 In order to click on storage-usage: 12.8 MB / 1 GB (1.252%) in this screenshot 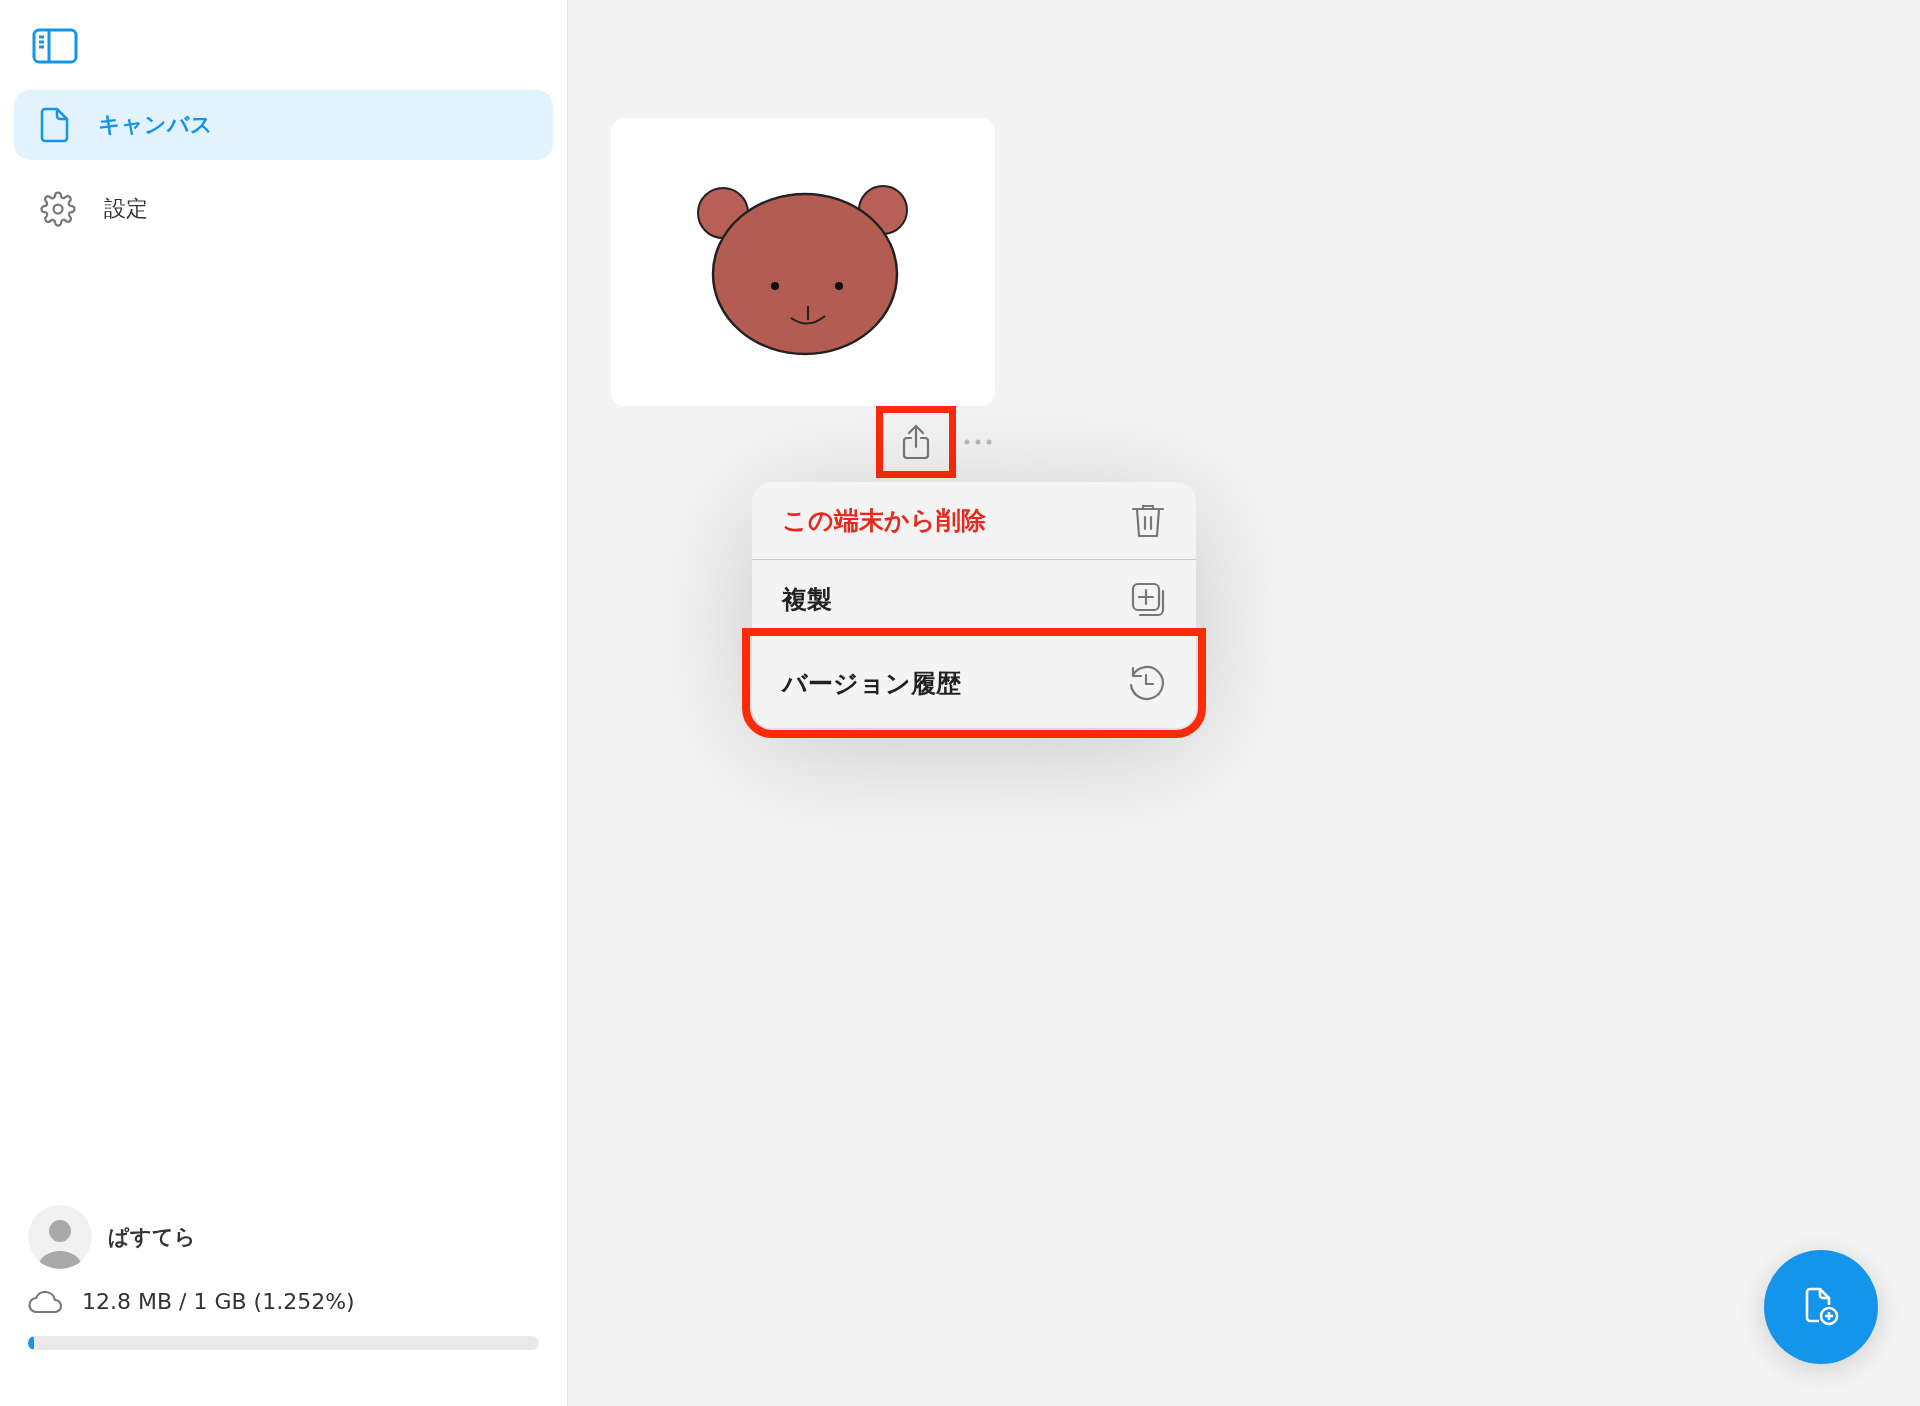, I will do `click(218, 1301)`.